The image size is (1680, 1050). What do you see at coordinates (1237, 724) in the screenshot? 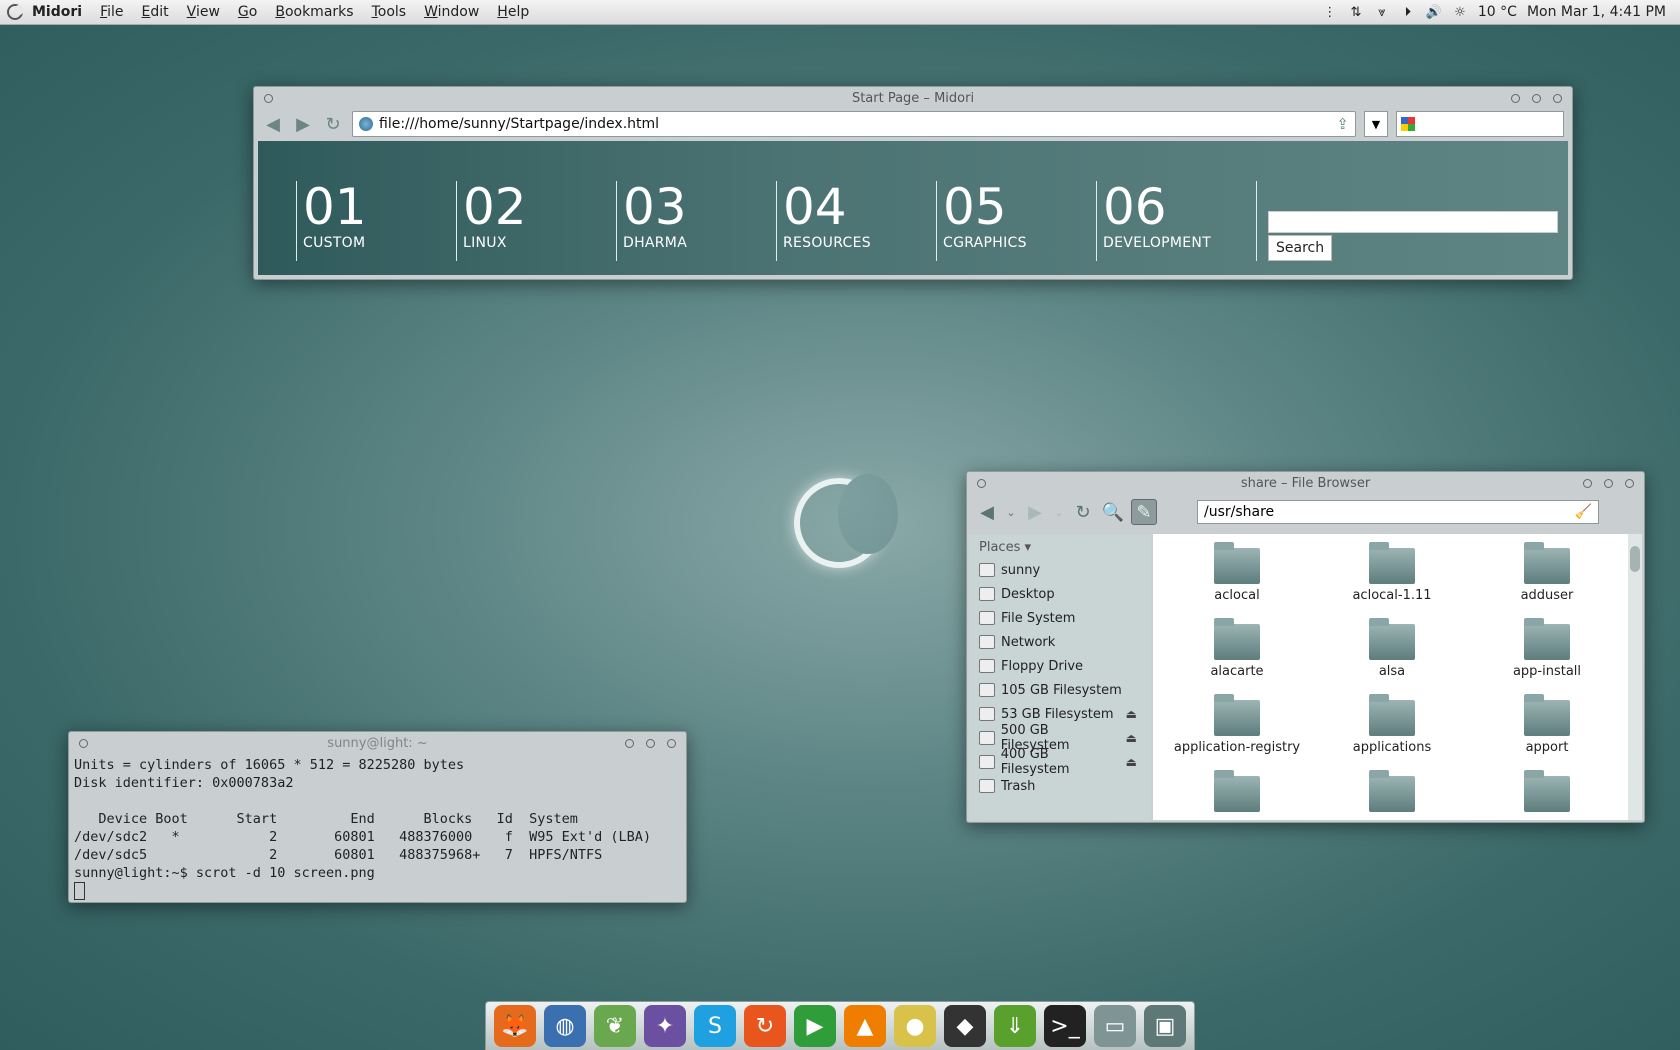
I see `file-item: application-registry` at bounding box center [1237, 724].